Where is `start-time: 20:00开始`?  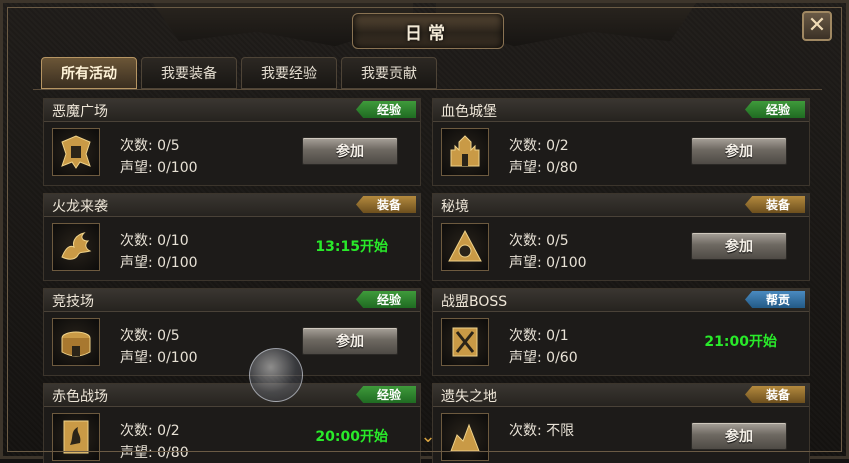
start-time: 20:00开始 is located at coordinates (351, 437).